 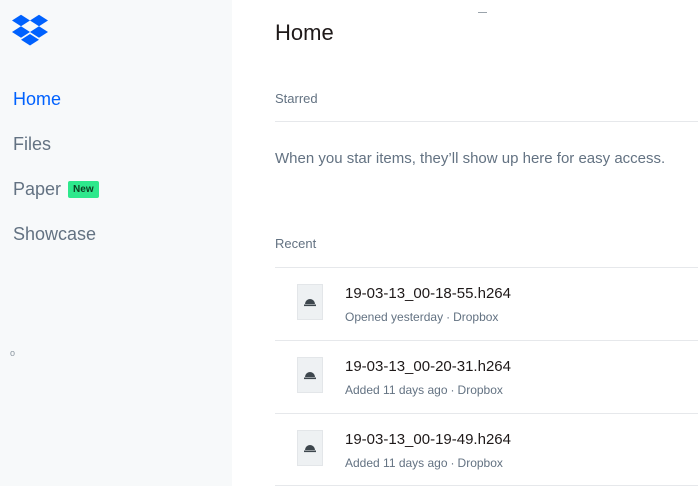 I want to click on file-name: 19-03-13_00-19-49.h264, so click(x=428, y=439).